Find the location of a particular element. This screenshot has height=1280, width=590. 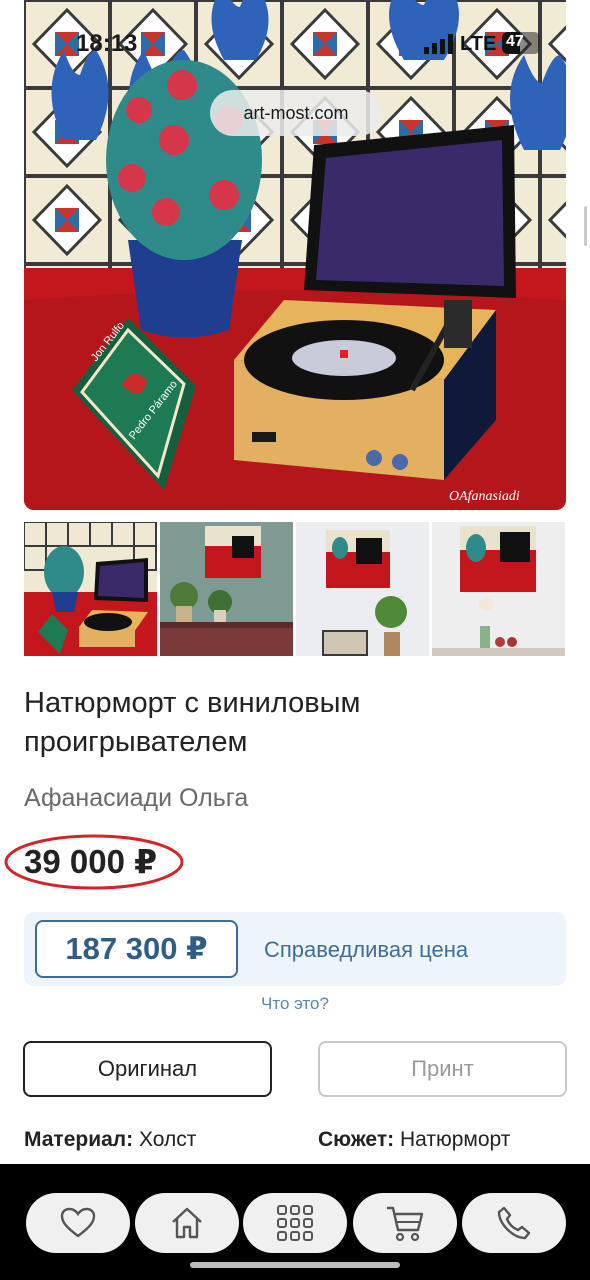

heart-icon is located at coordinates (78, 1222).